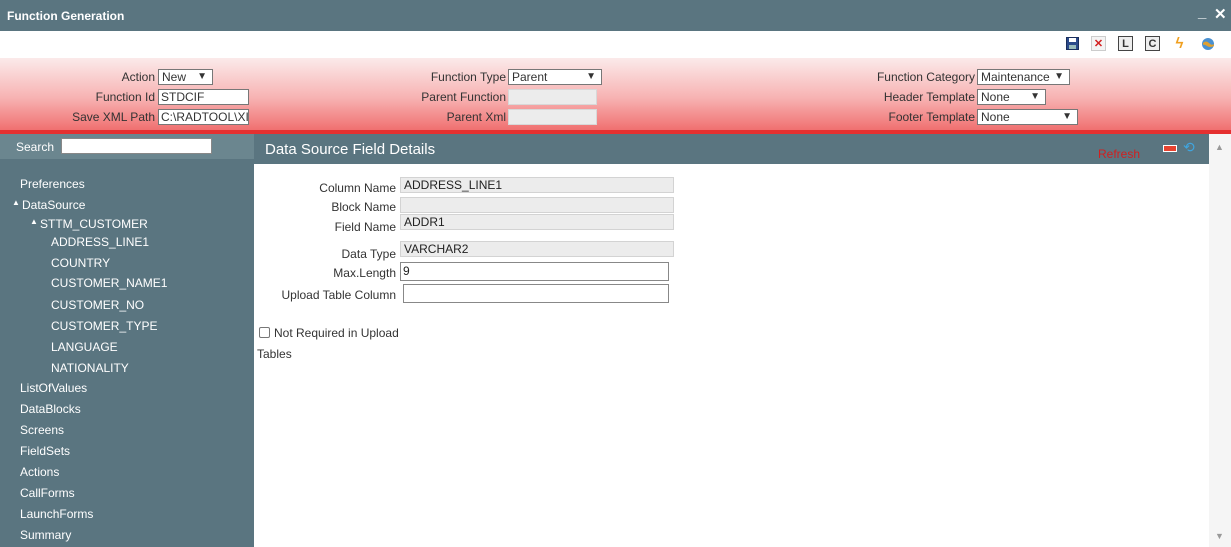  Describe the element at coordinates (1152, 43) in the screenshot. I see `c-icon: C` at that location.